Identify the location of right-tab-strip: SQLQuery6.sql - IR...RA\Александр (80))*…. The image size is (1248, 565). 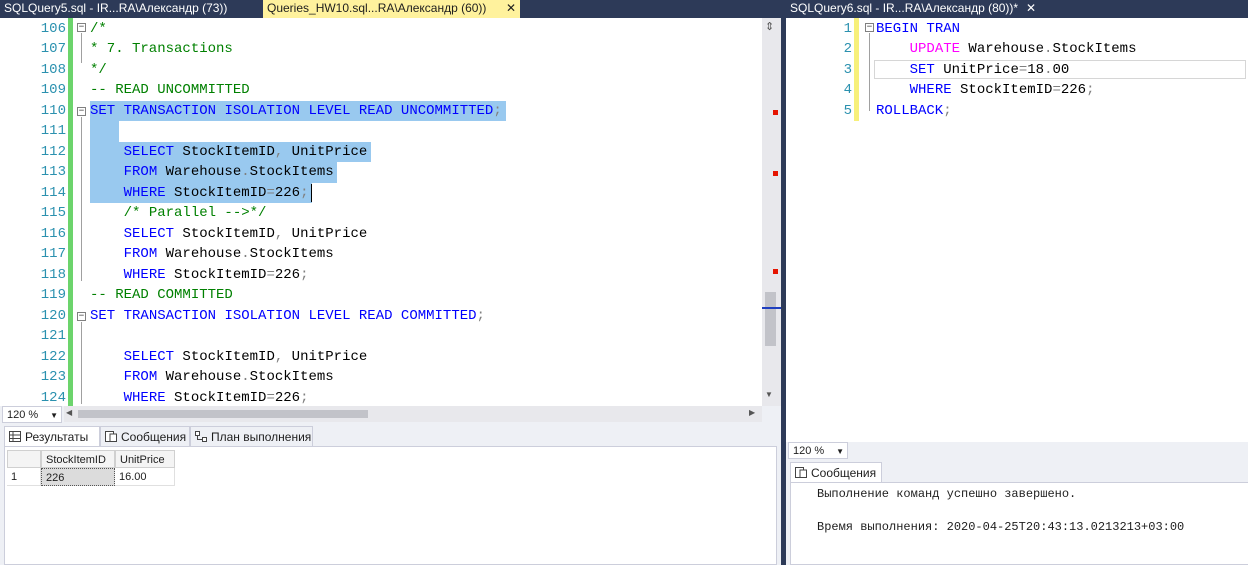
(1017, 9).